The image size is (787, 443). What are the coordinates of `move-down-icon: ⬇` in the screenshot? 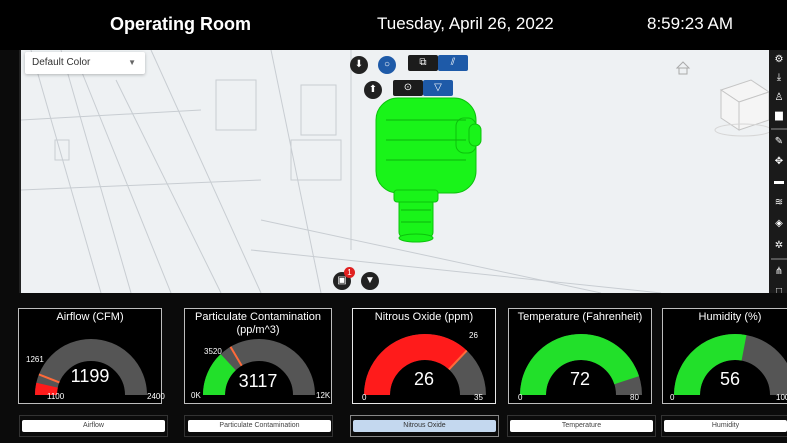 It's located at (359, 65).